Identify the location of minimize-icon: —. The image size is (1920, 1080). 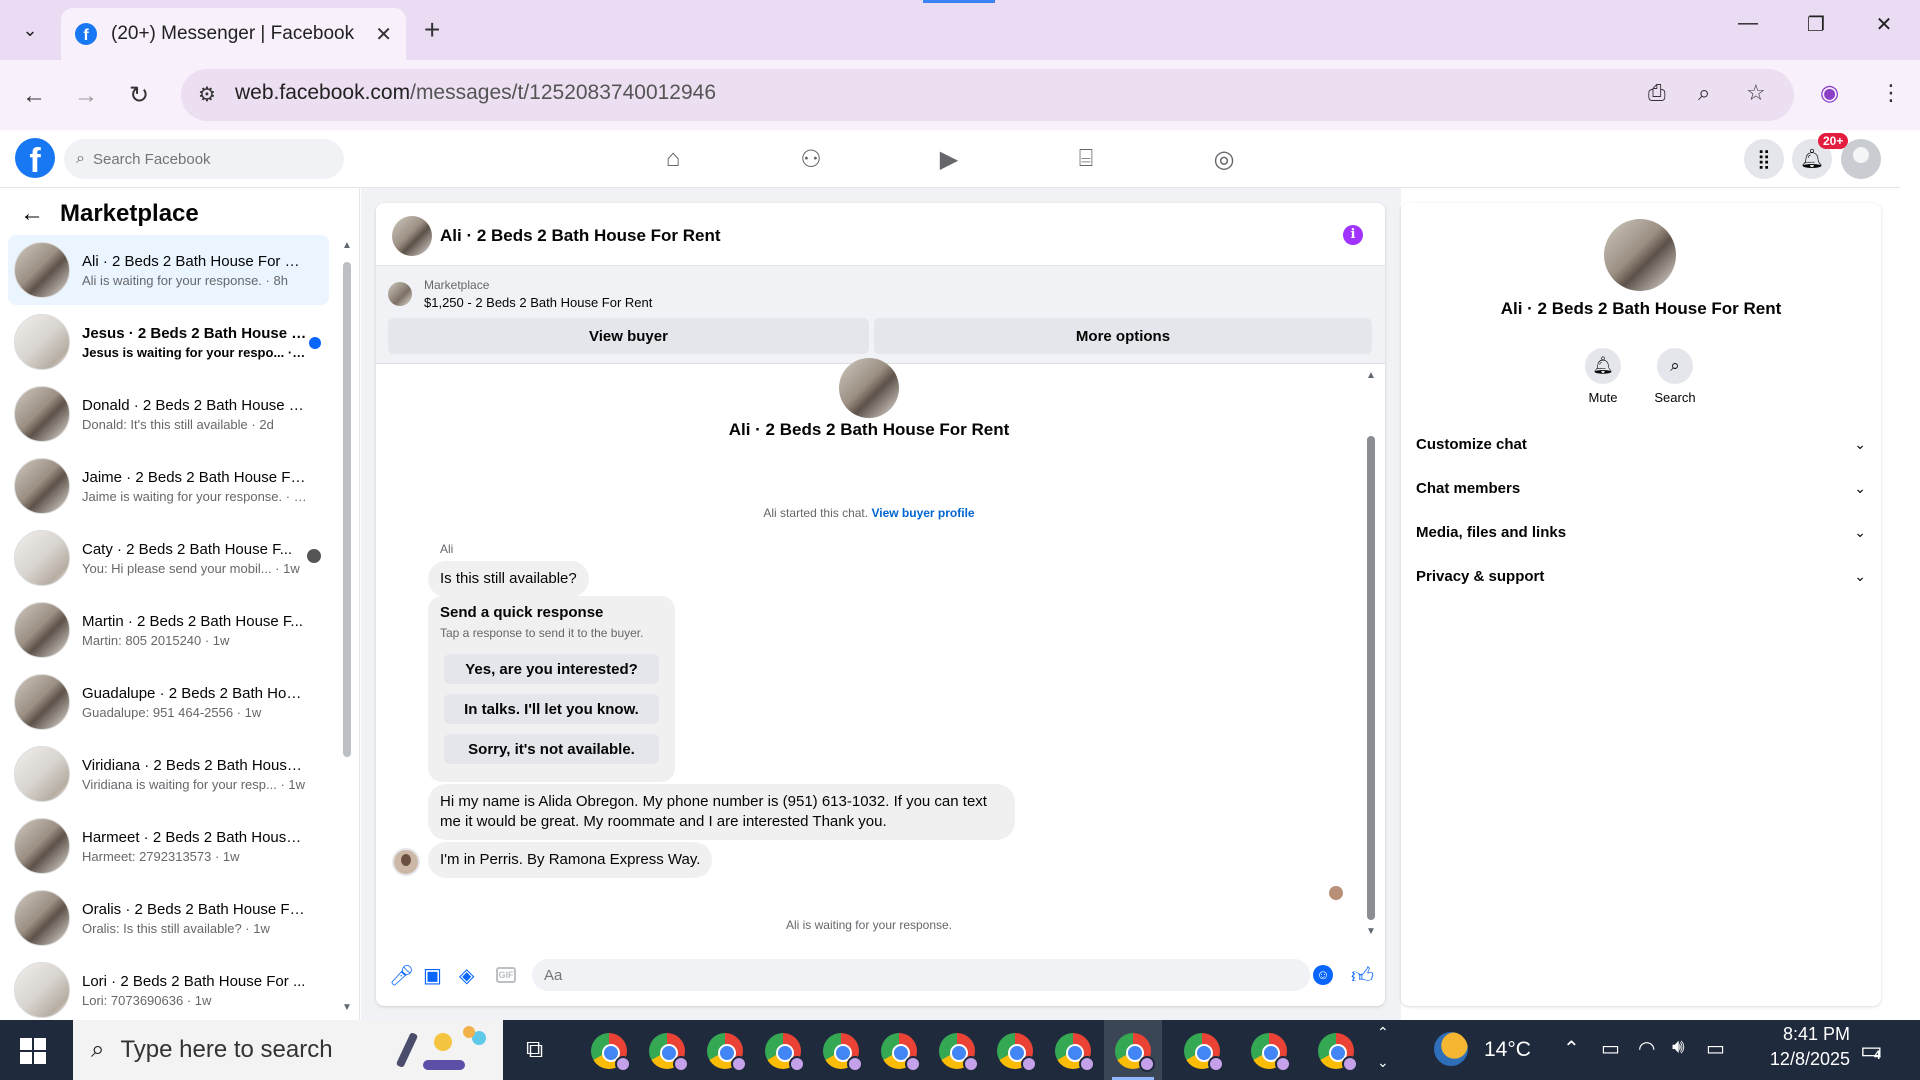
(1748, 23).